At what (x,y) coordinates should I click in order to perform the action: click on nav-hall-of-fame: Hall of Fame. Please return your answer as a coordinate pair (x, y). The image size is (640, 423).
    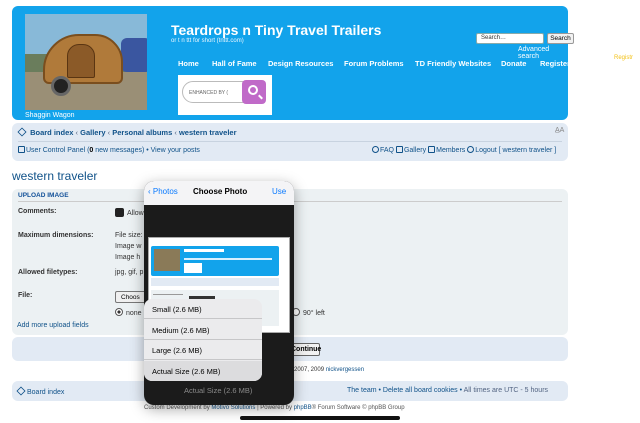
    Looking at the image, I should click on (234, 63).